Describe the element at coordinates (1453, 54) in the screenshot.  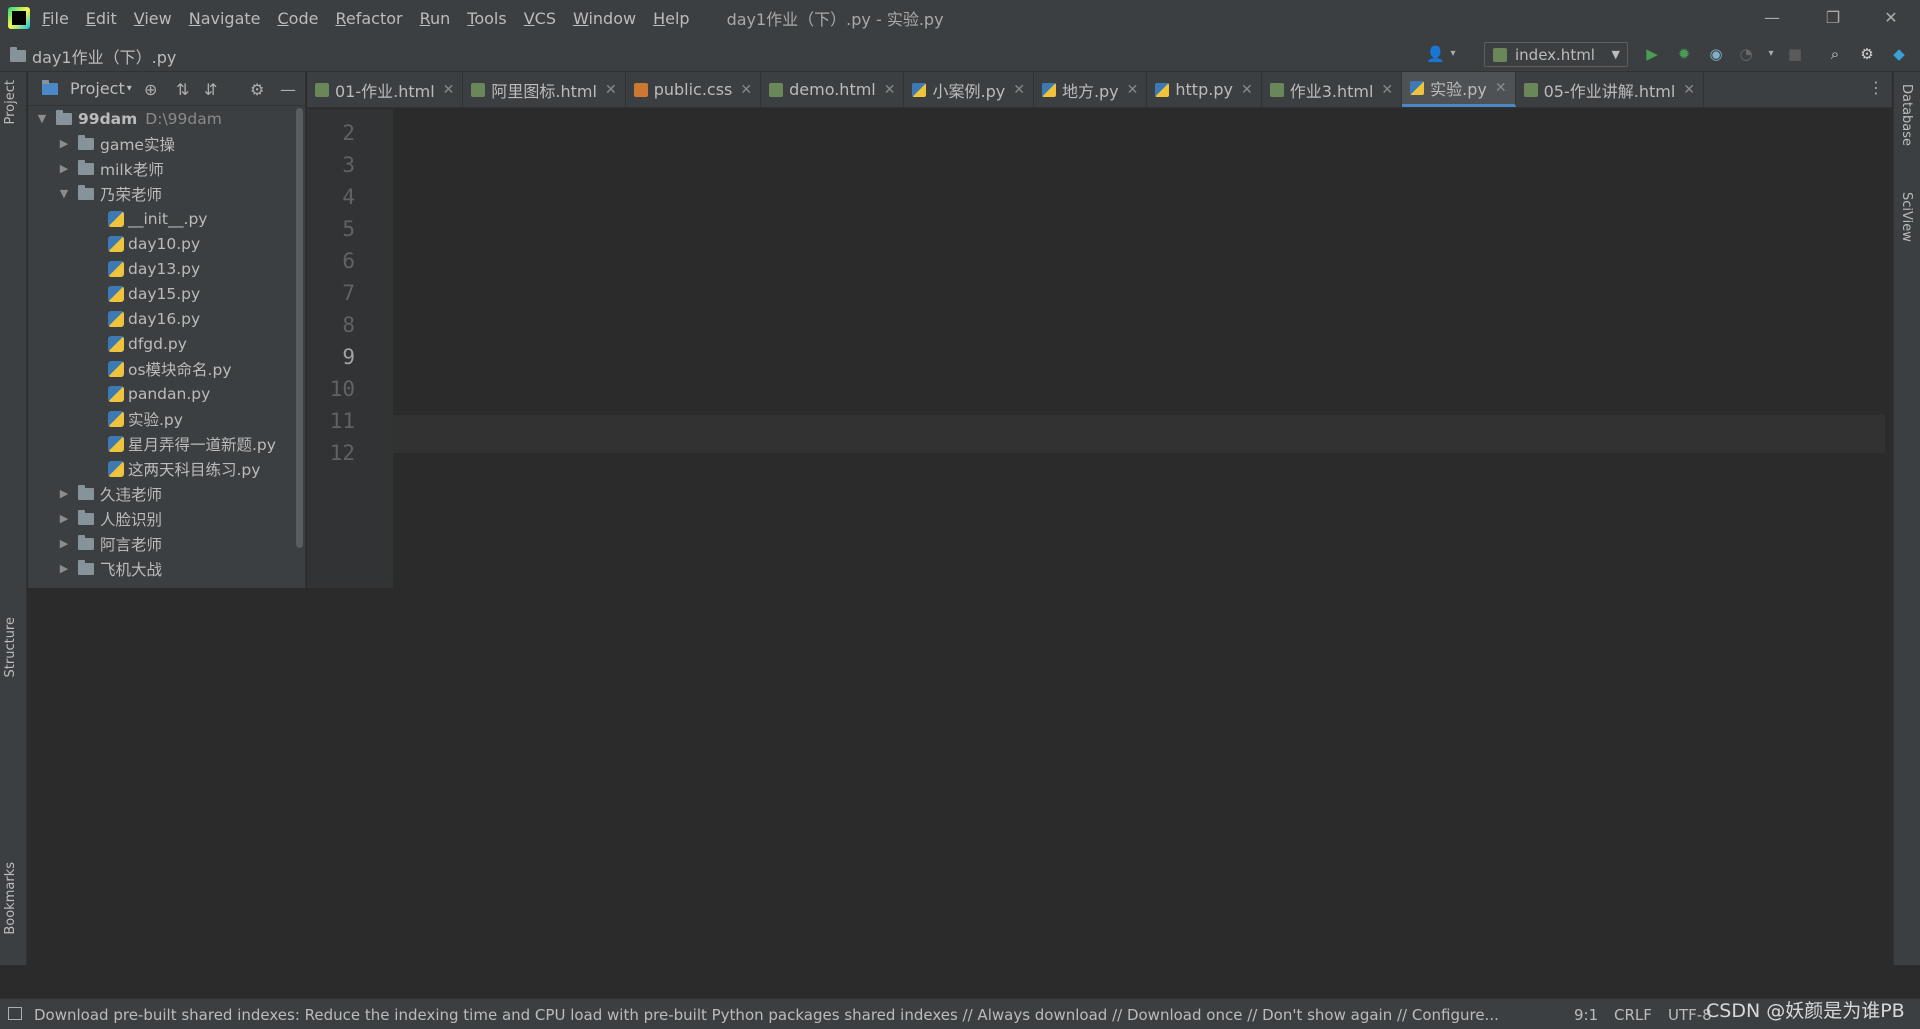
I see `user-dropdown-icon: ▾` at that location.